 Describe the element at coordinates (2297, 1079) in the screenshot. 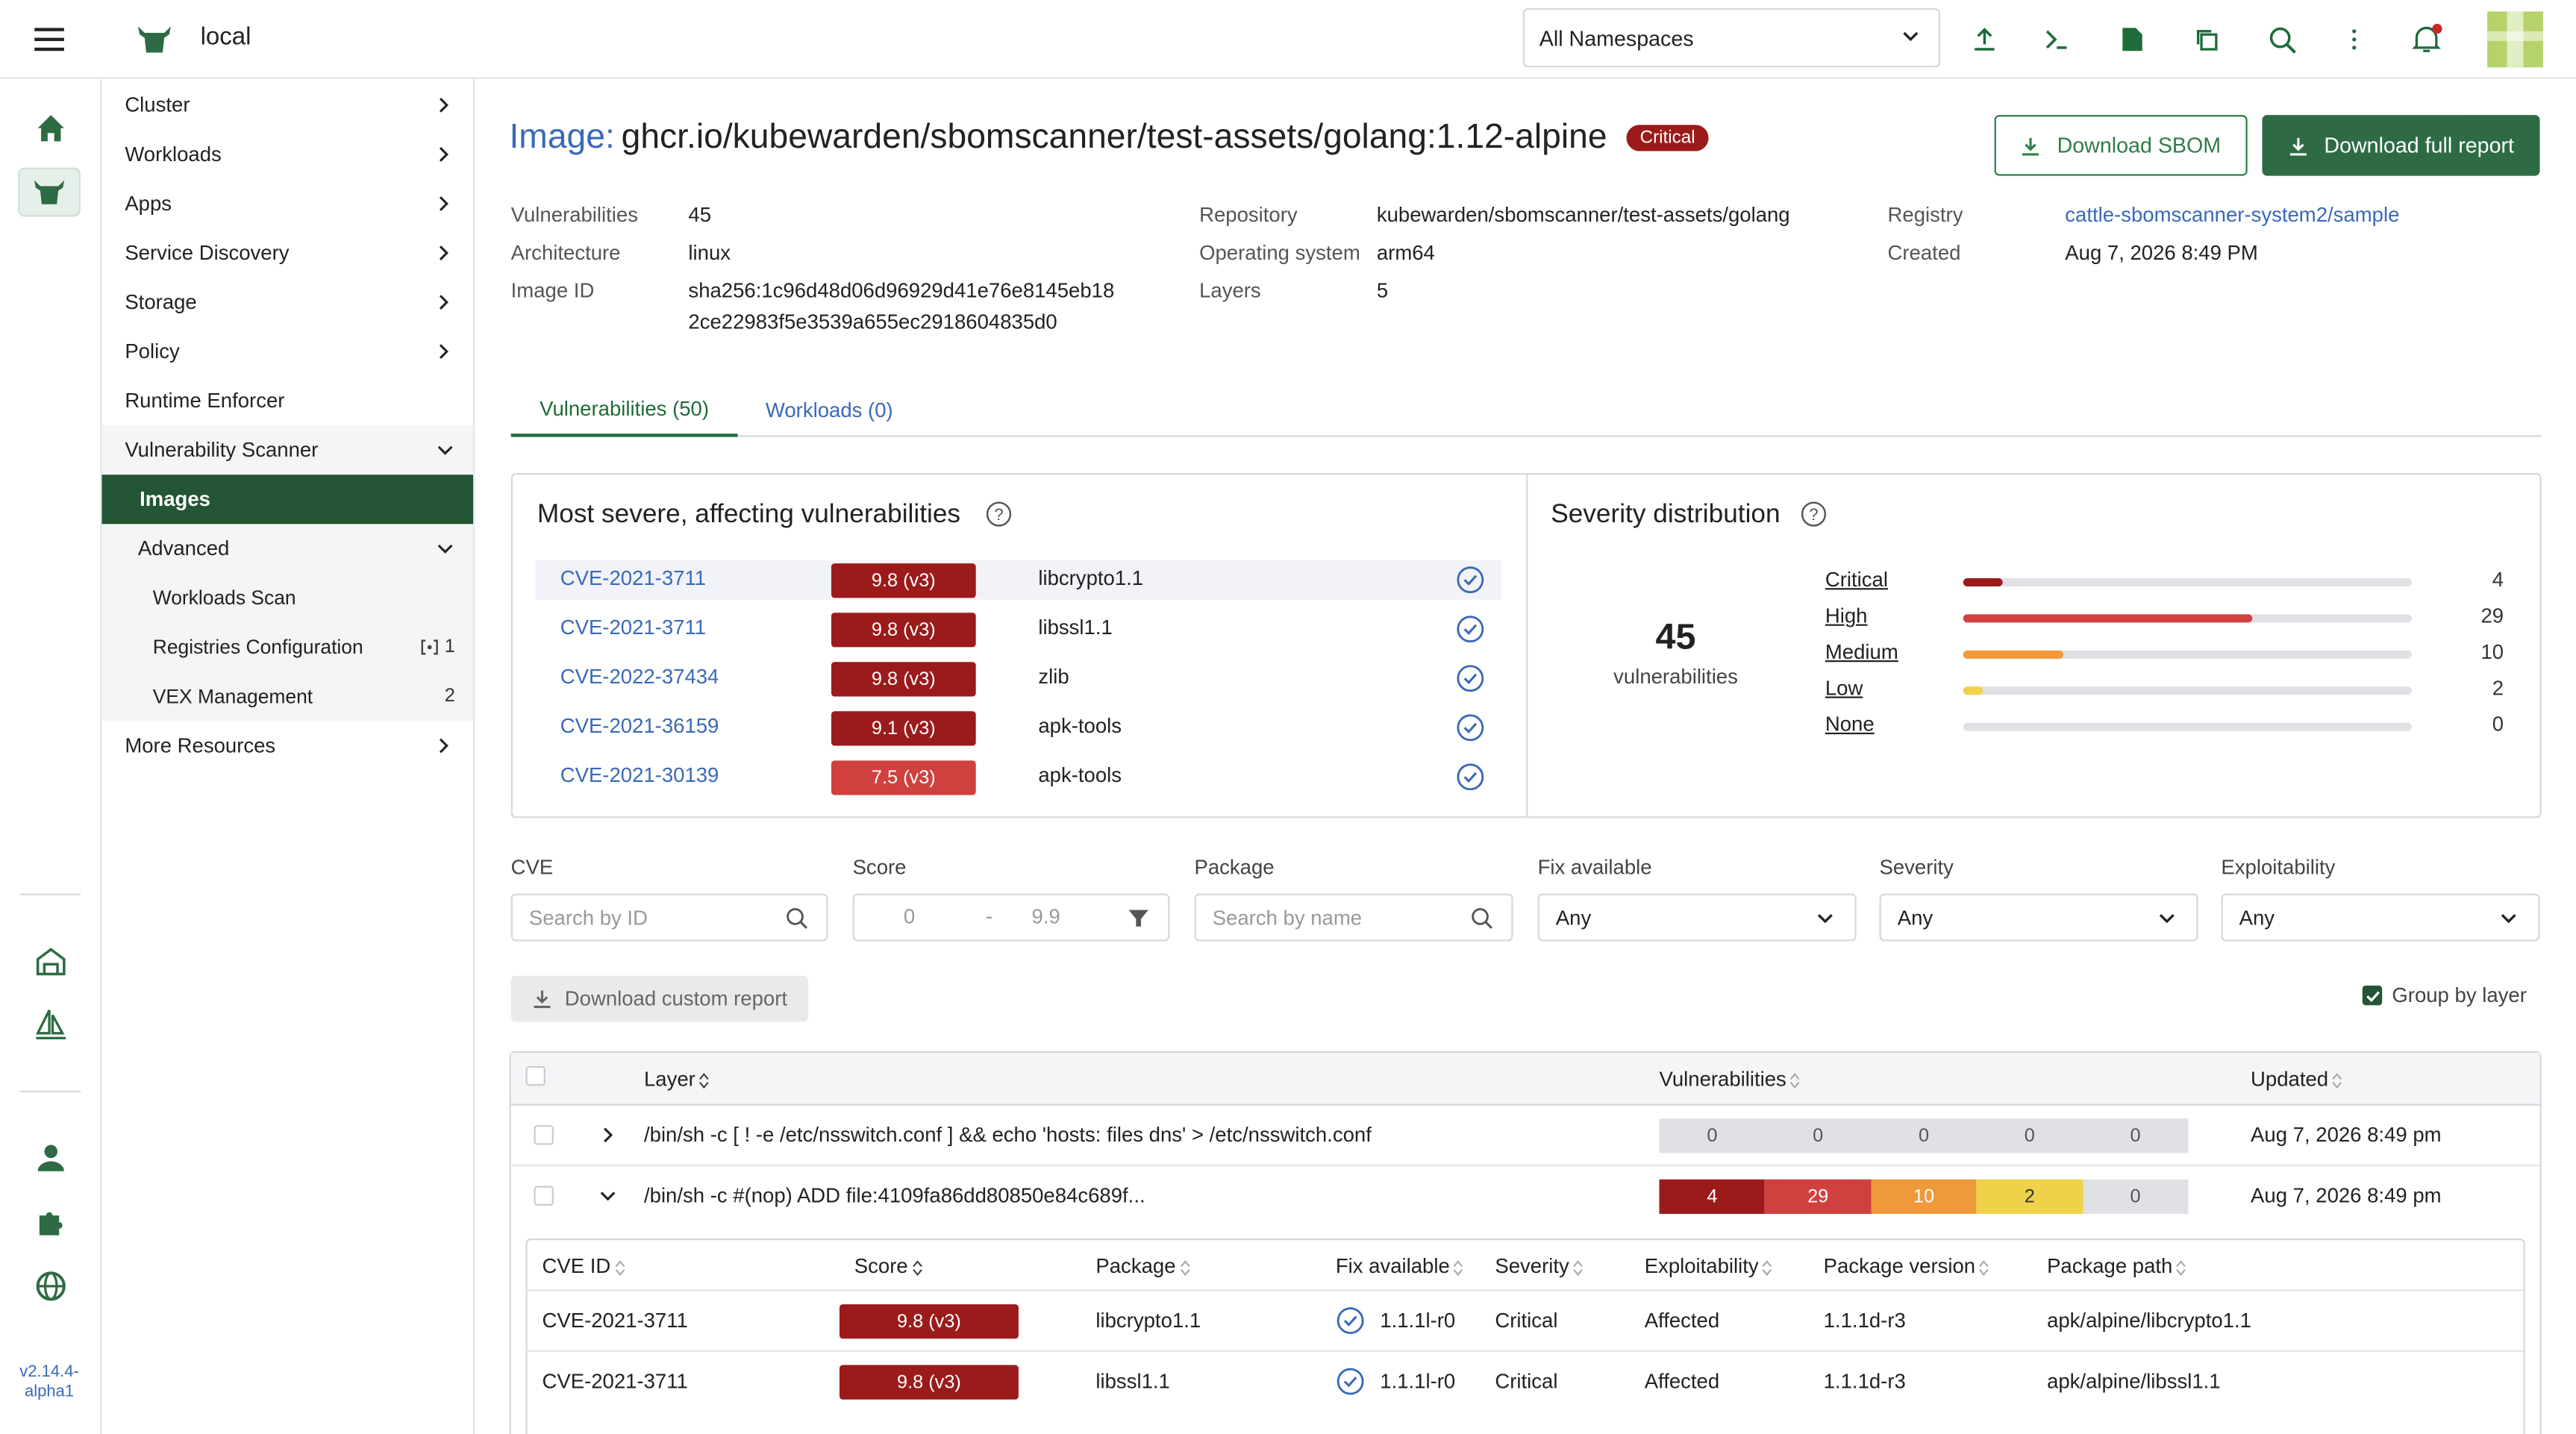

I see `header-updated: Updated` at that location.